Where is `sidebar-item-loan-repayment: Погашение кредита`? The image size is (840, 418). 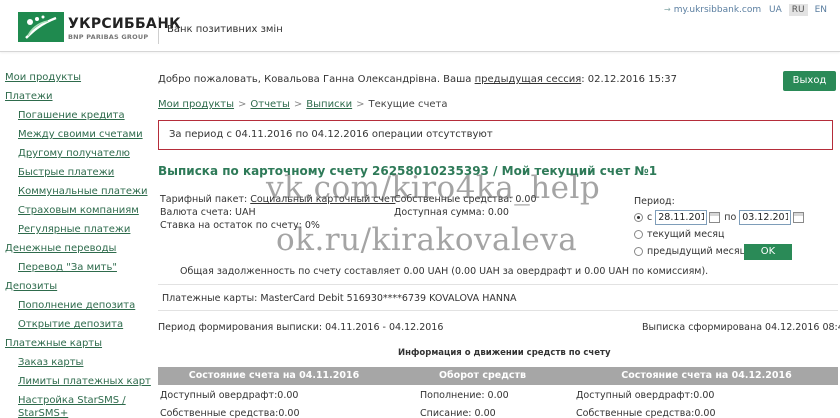 sidebar-item-loan-repayment: Погашение кредита is located at coordinates (75, 115).